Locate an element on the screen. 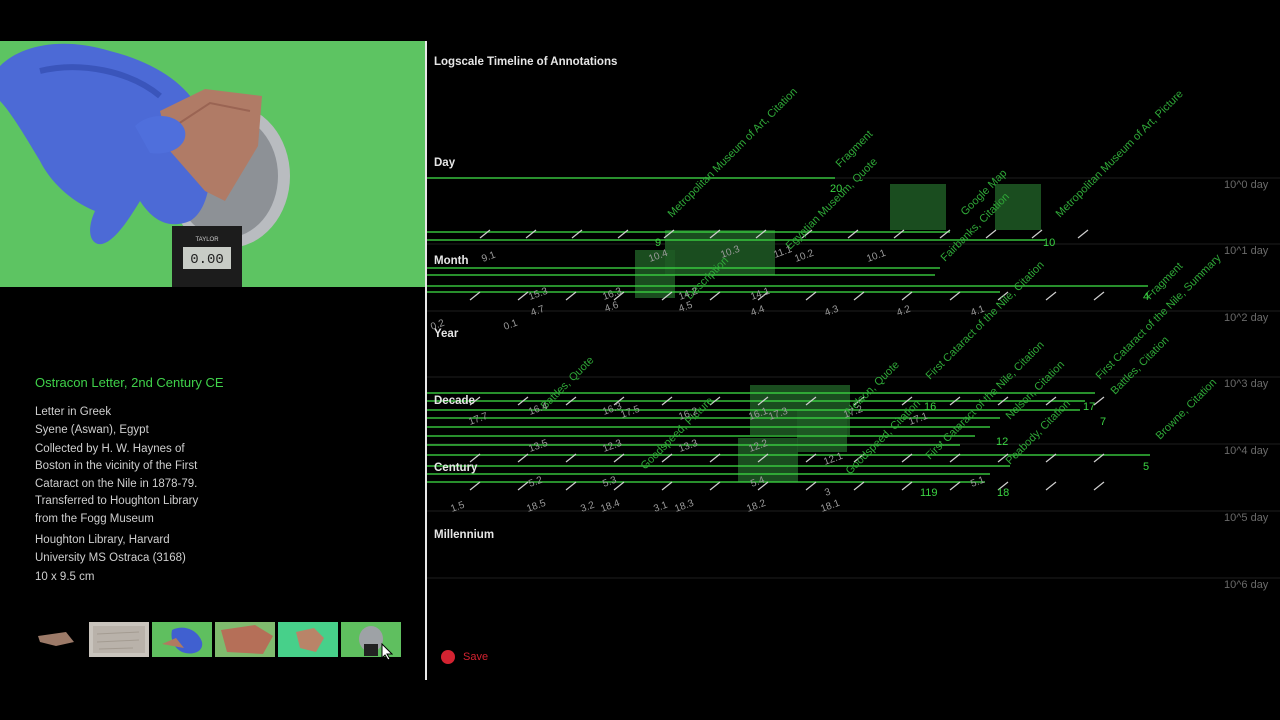 This screenshot has width=1280, height=720. timeline-number: 5.2 is located at coordinates (535, 482).